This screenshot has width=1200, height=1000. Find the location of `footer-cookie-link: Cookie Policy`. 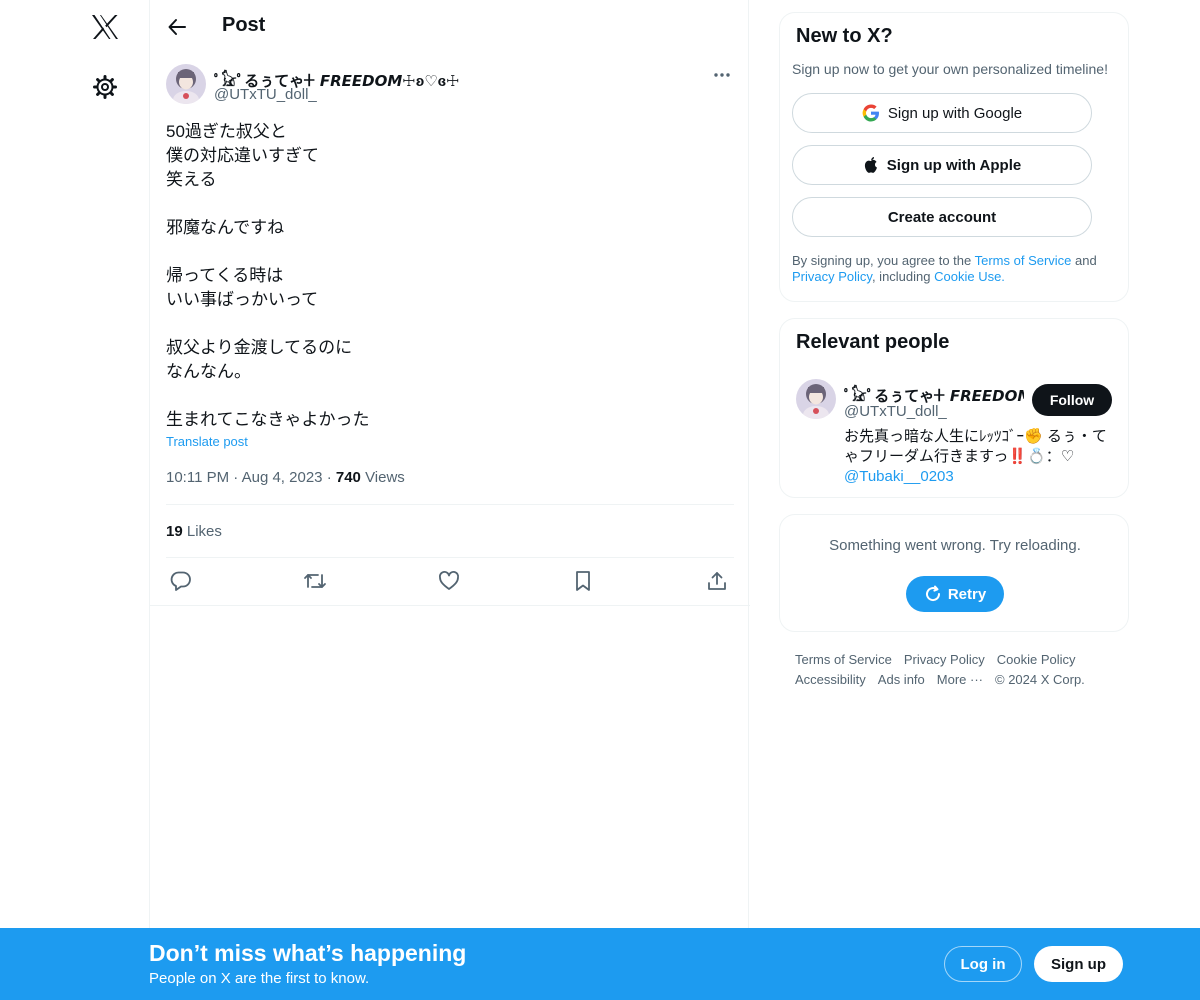

footer-cookie-link: Cookie Policy is located at coordinates (1036, 659).